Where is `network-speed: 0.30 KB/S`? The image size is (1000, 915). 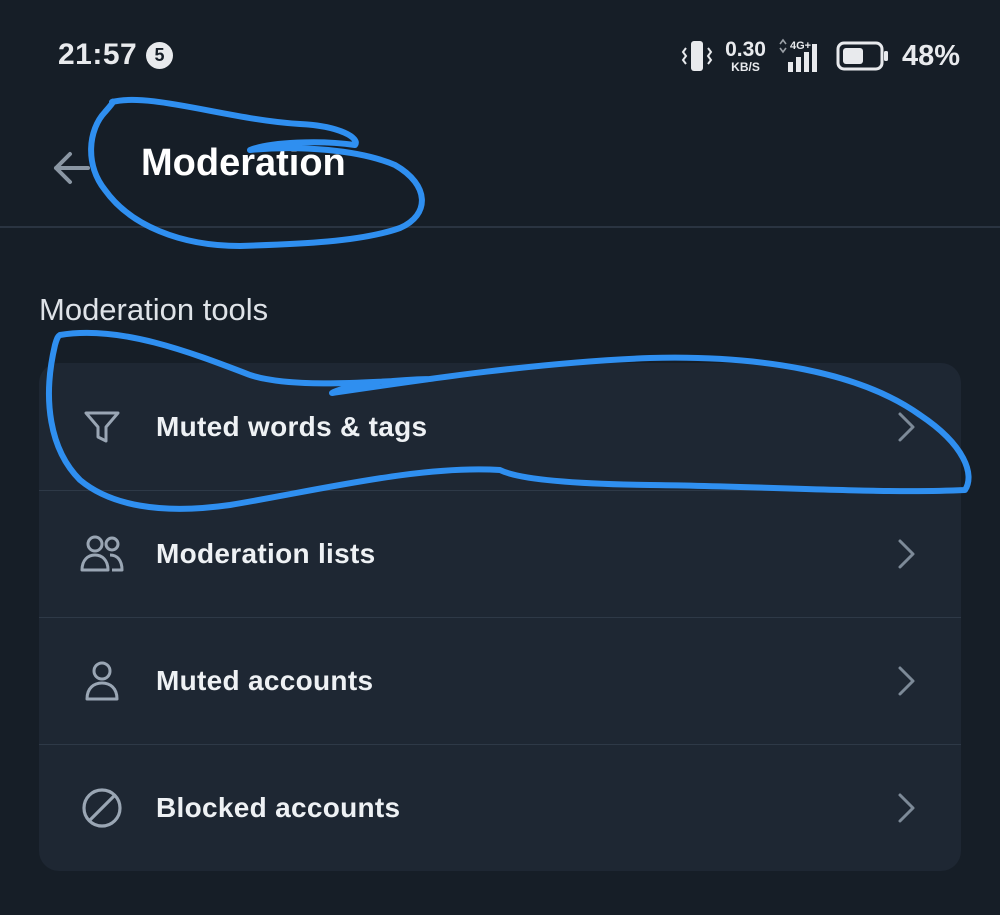 network-speed: 0.30 KB/S is located at coordinates (745, 56).